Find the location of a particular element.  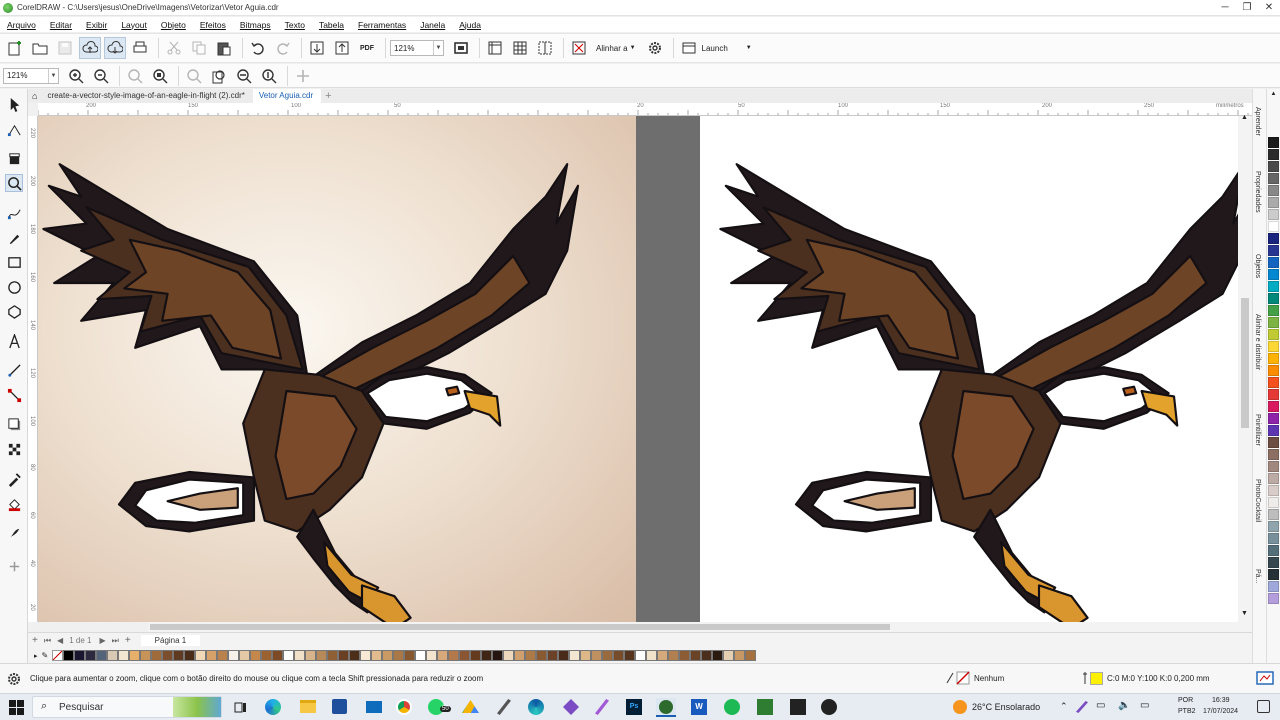

eyedropper-tool is located at coordinates (14, 479).